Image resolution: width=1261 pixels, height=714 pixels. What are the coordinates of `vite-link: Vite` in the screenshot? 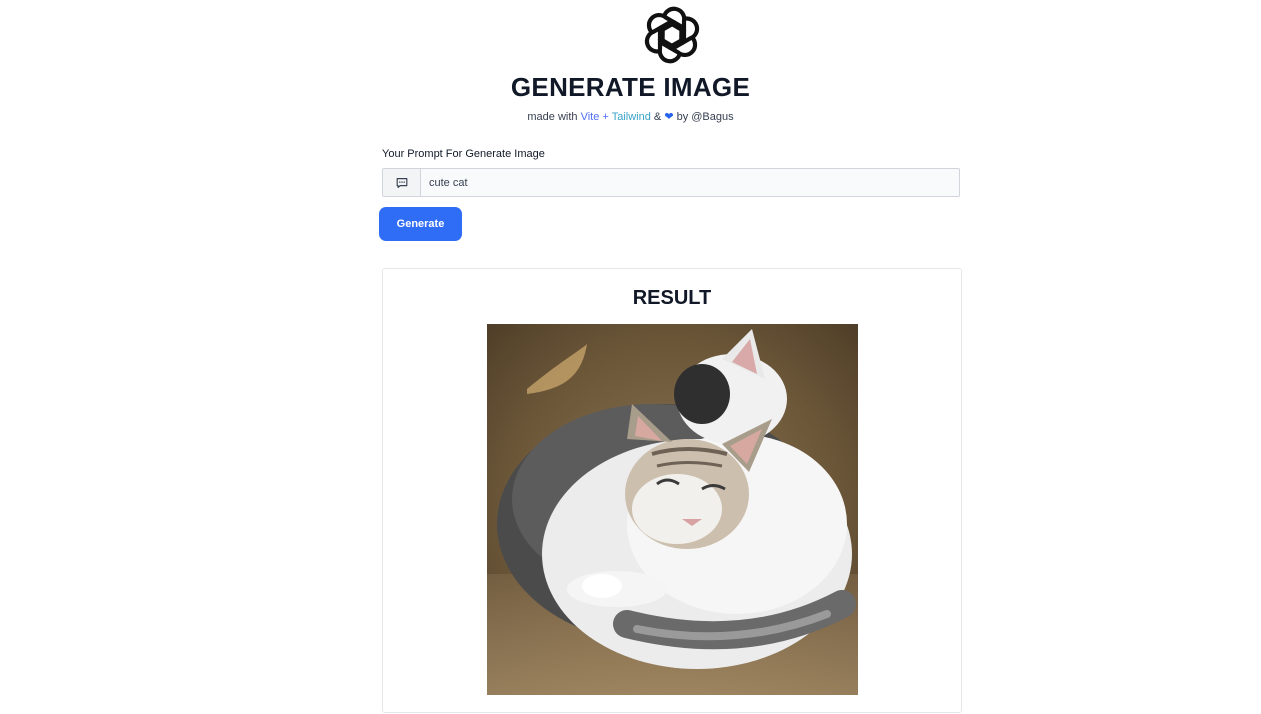 It's located at (590, 117).